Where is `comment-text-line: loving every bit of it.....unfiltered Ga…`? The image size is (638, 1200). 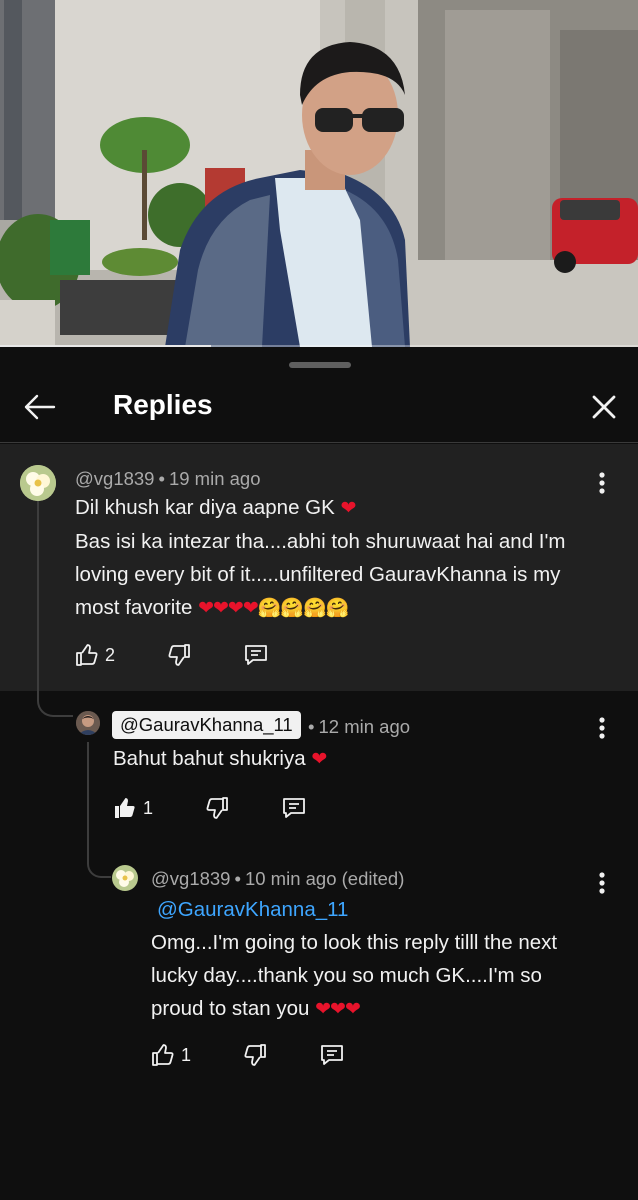 comment-text-line: loving every bit of it.....unfiltered Ga… is located at coordinates (318, 574).